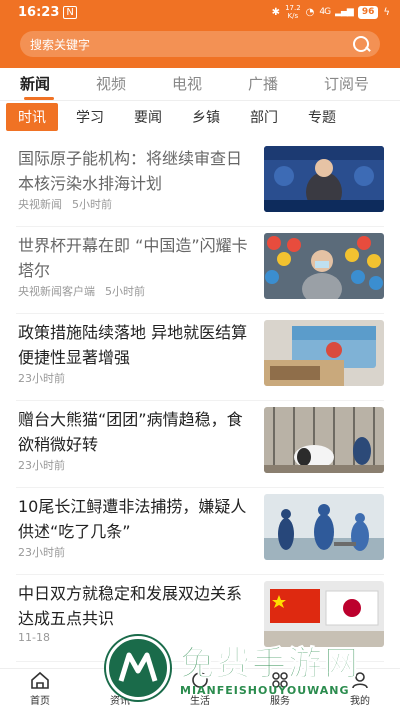  What do you see at coordinates (386, 12) in the screenshot?
I see `charging-icon: ϟ` at bounding box center [386, 12].